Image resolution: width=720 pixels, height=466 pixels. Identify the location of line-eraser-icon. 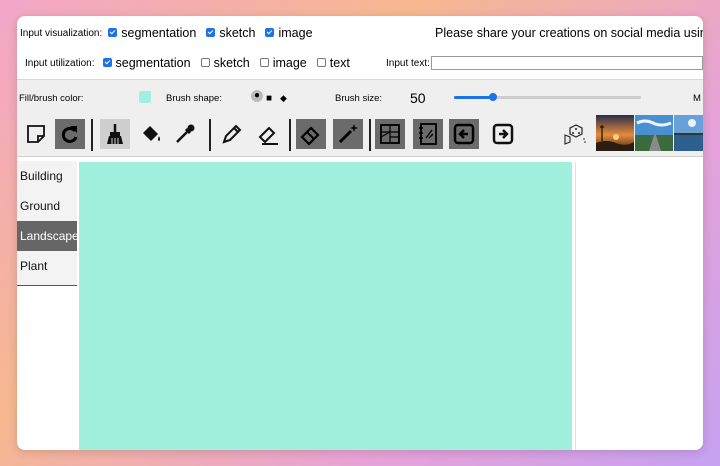
(268, 134).